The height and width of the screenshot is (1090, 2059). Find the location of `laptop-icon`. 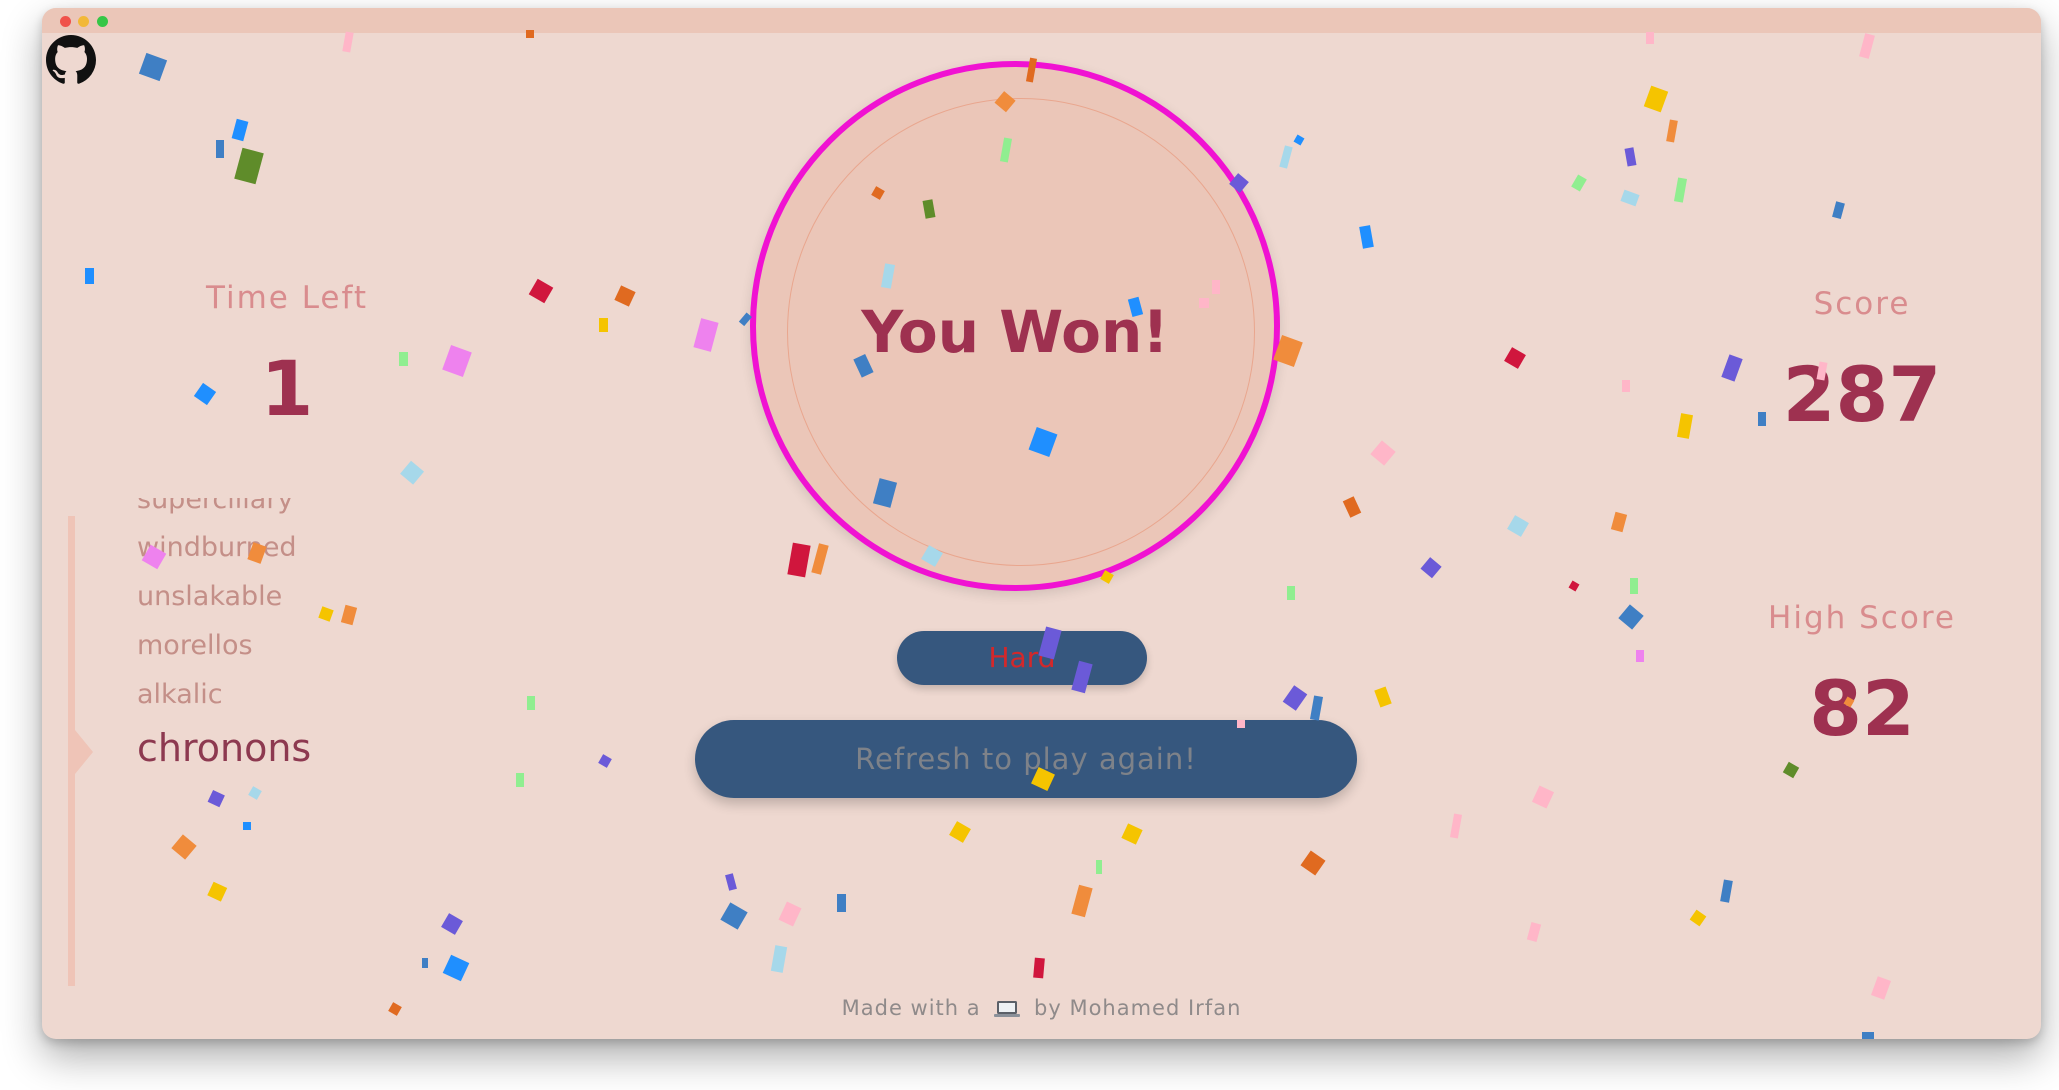

laptop-icon is located at coordinates (1007, 1009).